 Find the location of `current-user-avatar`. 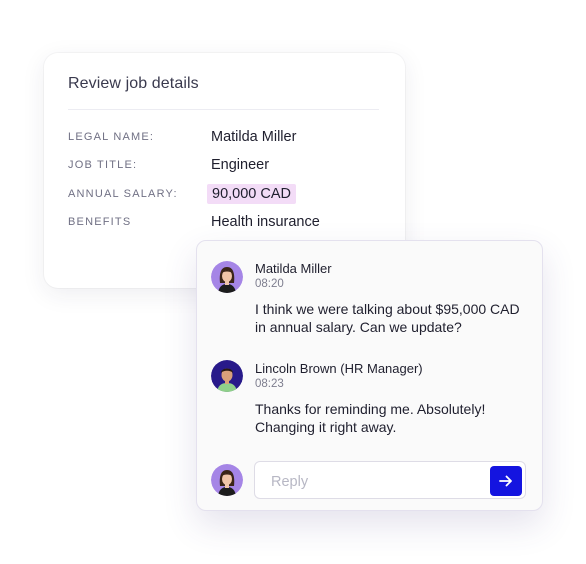

current-user-avatar is located at coordinates (227, 480).